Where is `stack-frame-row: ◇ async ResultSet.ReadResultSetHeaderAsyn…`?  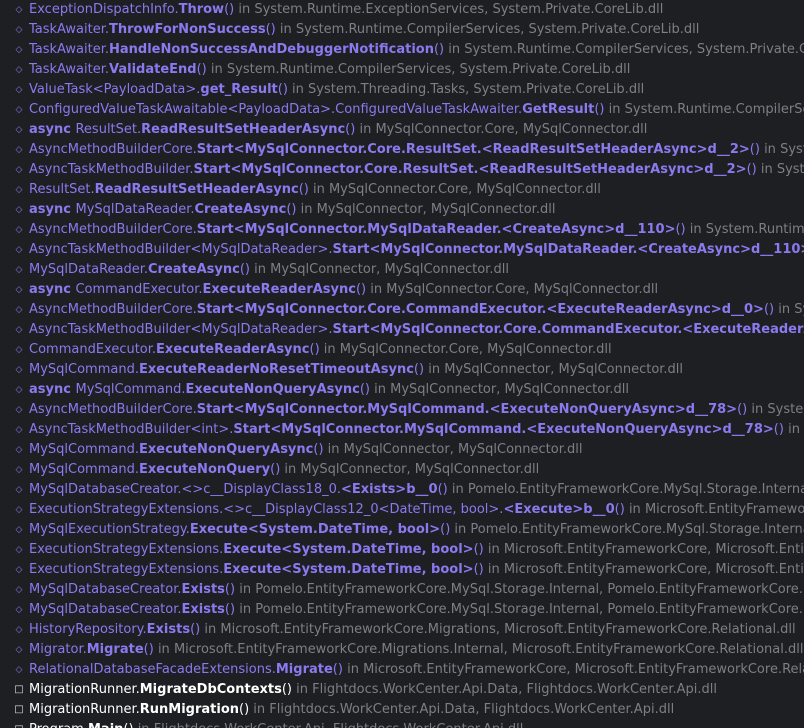
stack-frame-row: ◇ async ResultSet.ReadResultSetHeaderAsyn… is located at coordinates (402, 130).